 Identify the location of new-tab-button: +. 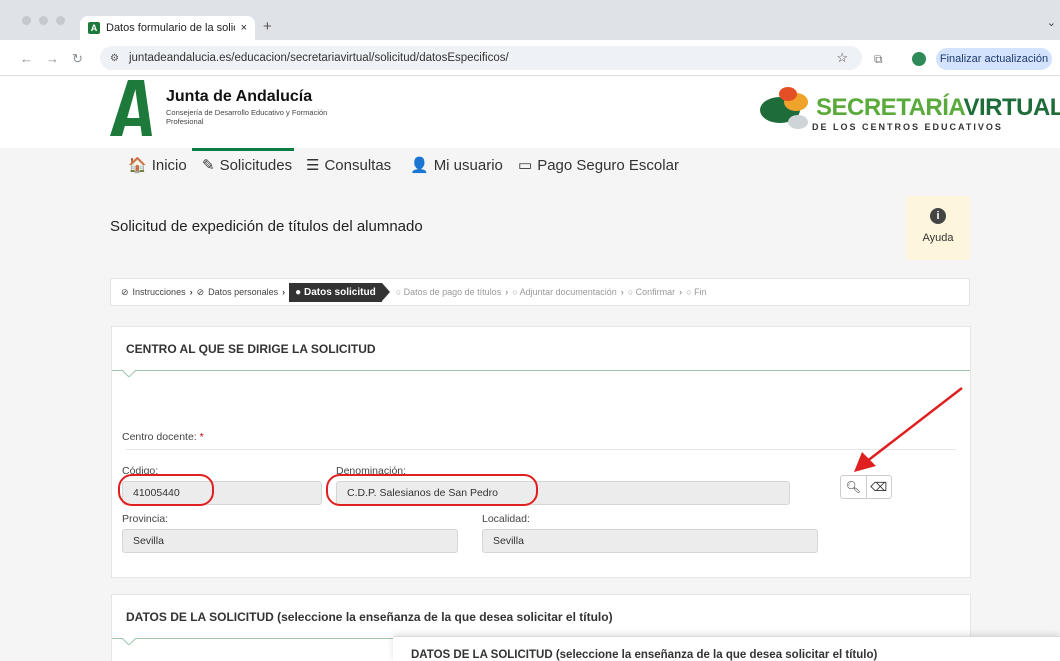
(267, 26).